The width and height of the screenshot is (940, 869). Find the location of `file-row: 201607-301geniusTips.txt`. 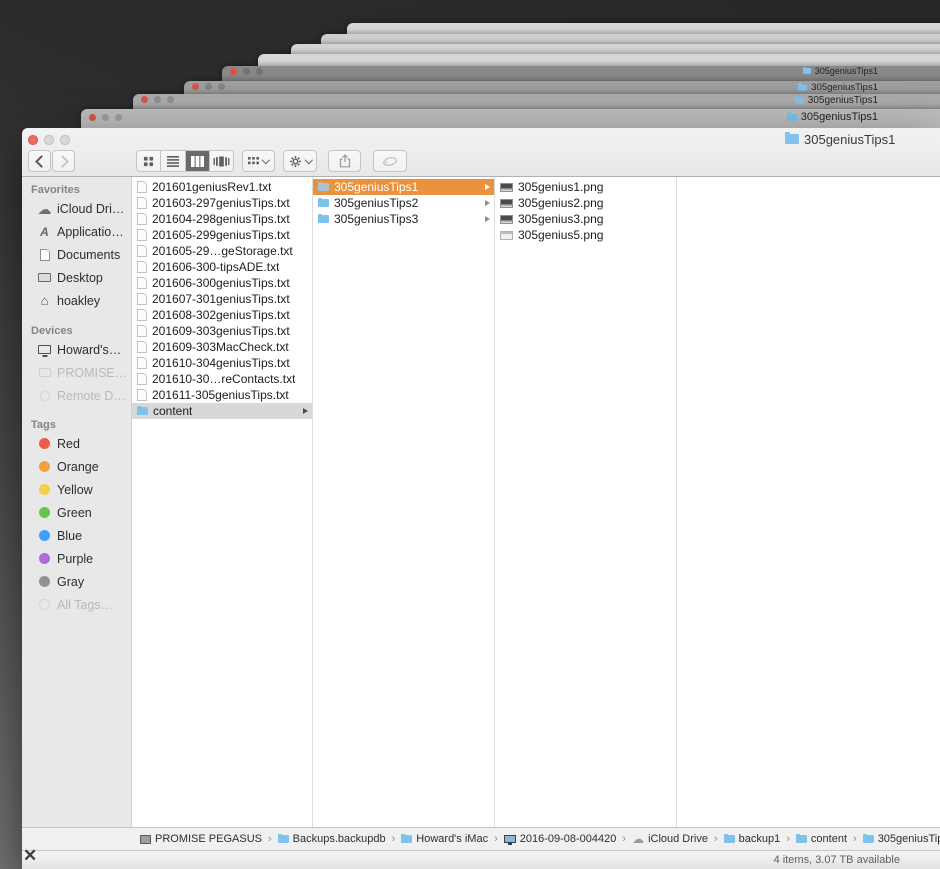

file-row: 201607-301geniusTips.txt is located at coordinates (222, 299).